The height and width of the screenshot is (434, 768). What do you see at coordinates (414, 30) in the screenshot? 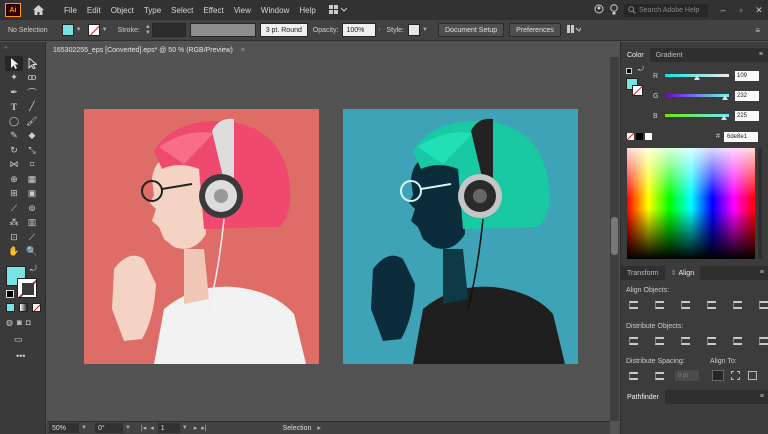
I see `graphic-style-swatch` at bounding box center [414, 30].